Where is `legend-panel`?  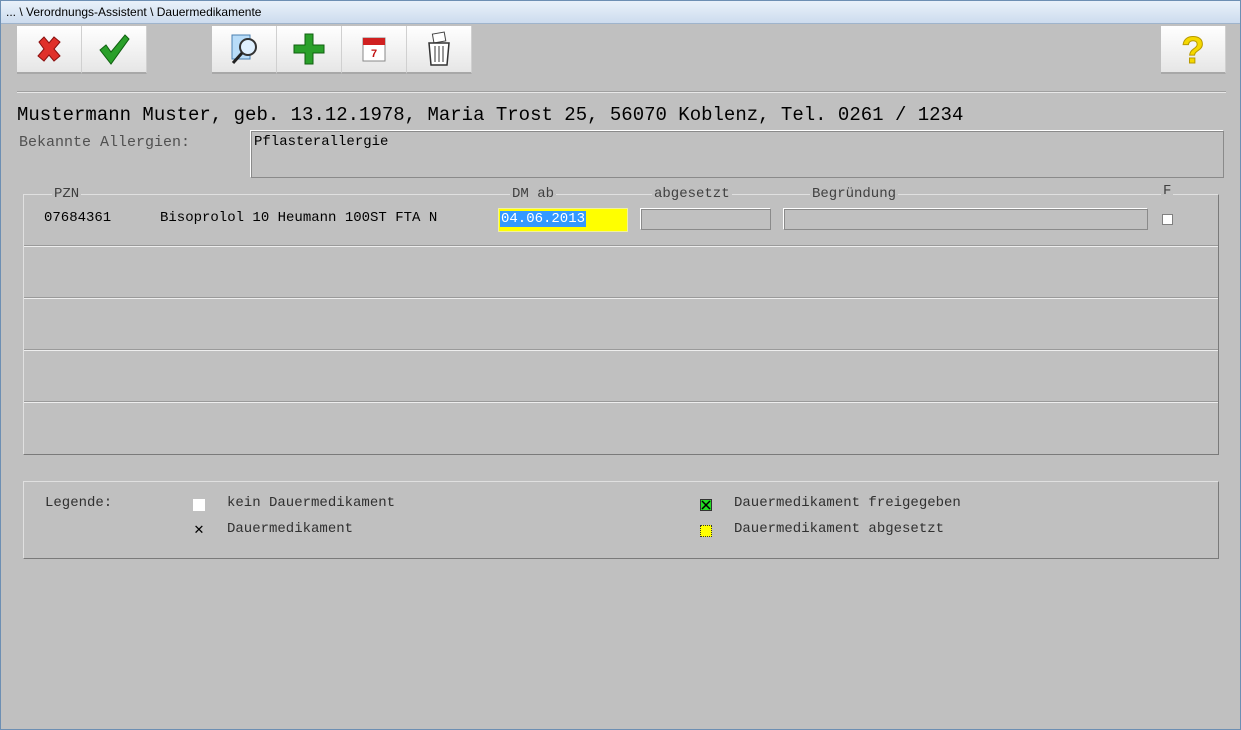
legend-panel is located at coordinates (621, 520).